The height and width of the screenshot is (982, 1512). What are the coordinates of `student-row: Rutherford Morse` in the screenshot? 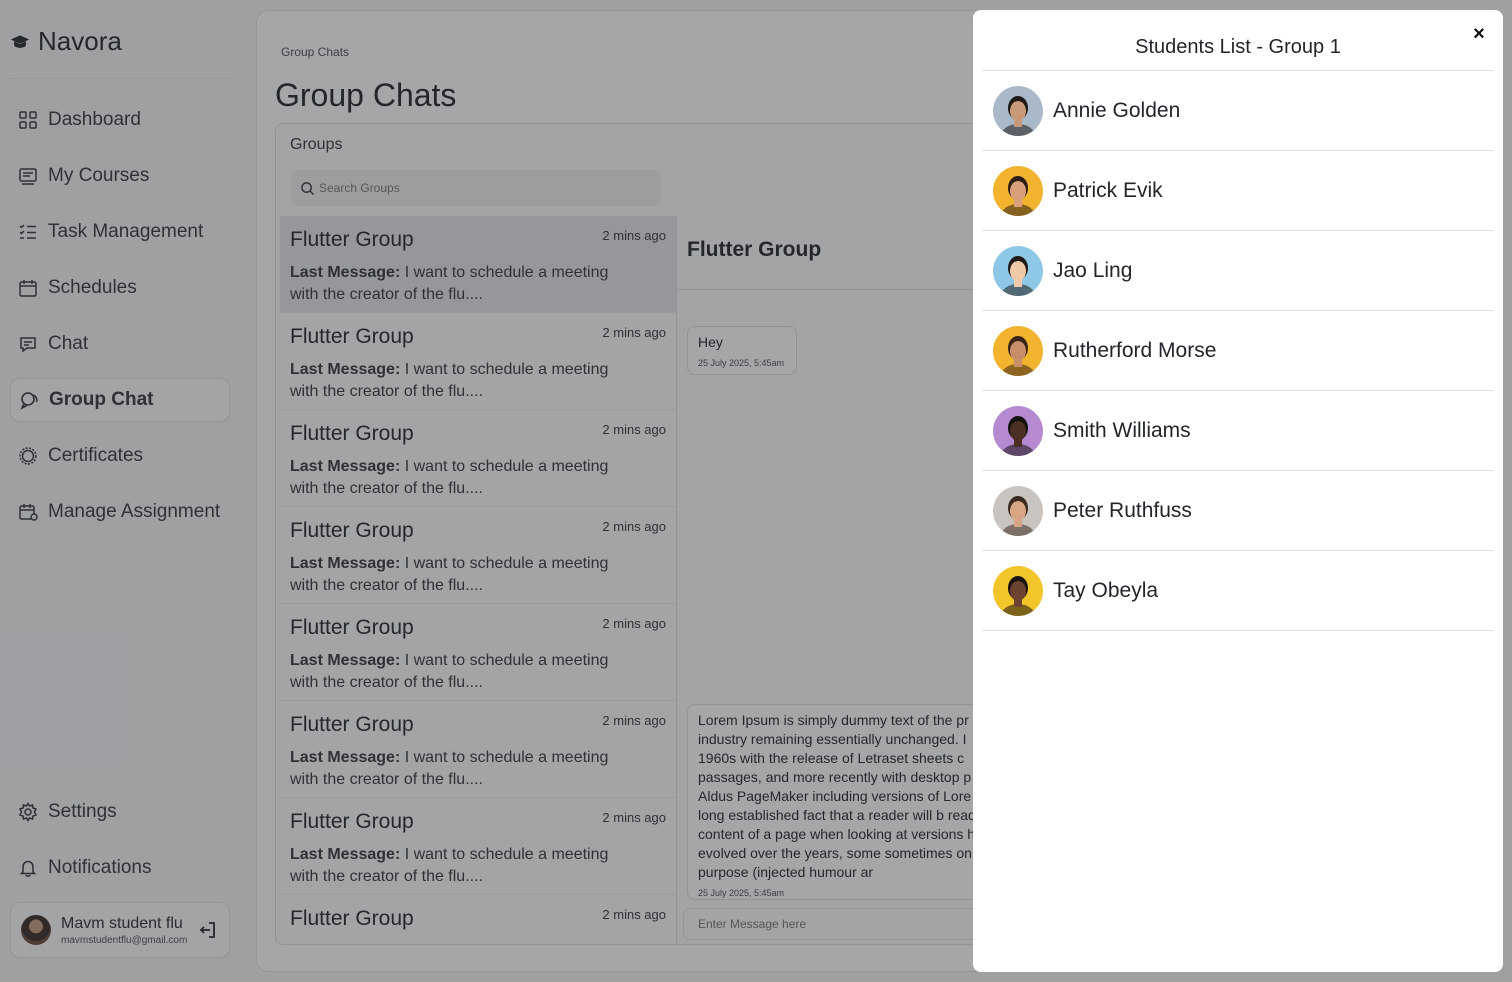 It's located at (1238, 351).